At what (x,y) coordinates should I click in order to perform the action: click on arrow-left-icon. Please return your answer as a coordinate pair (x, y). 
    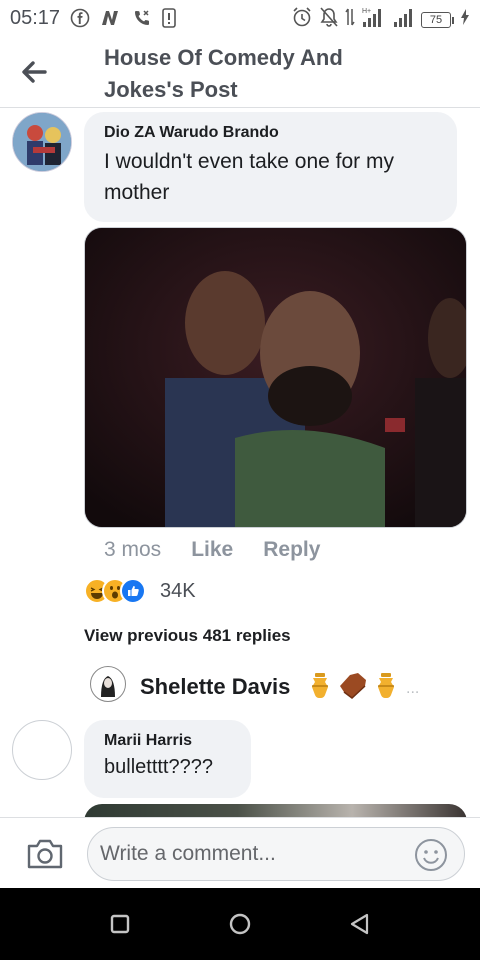
    Looking at the image, I should click on (34, 72).